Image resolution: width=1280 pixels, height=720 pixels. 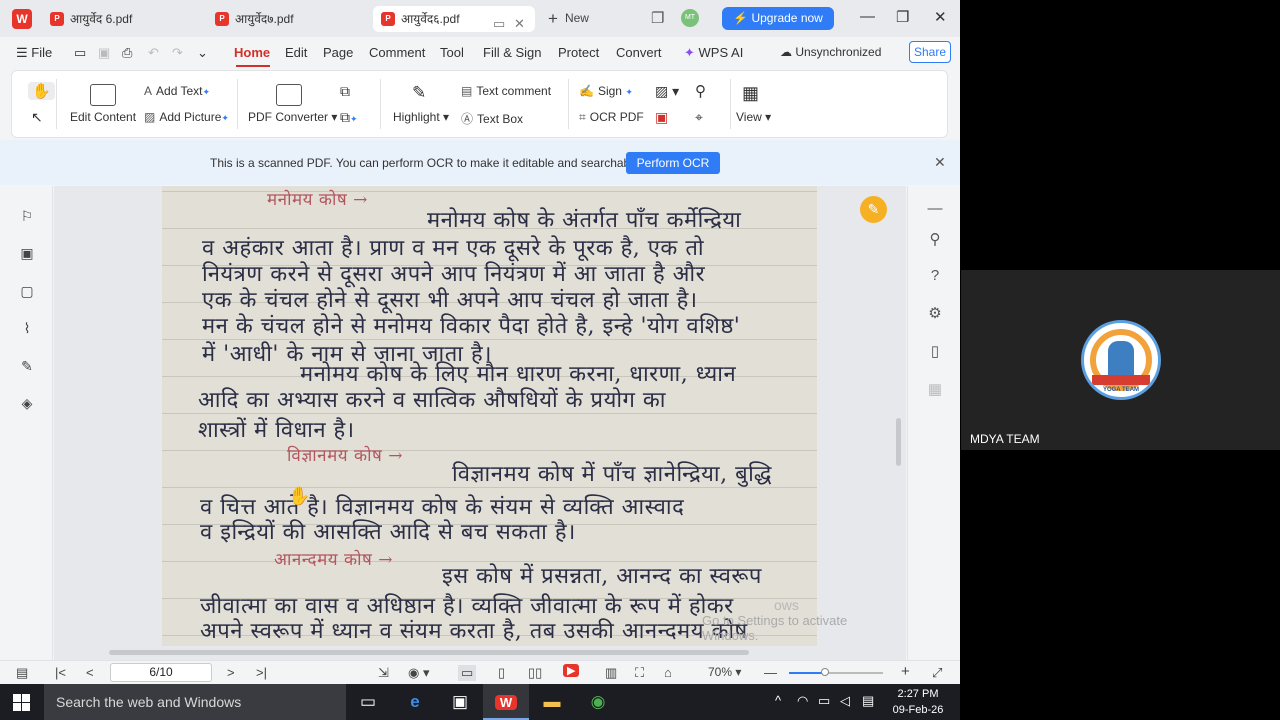 What do you see at coordinates (177, 91) in the screenshot?
I see `add-text-button: A Add Text✦` at bounding box center [177, 91].